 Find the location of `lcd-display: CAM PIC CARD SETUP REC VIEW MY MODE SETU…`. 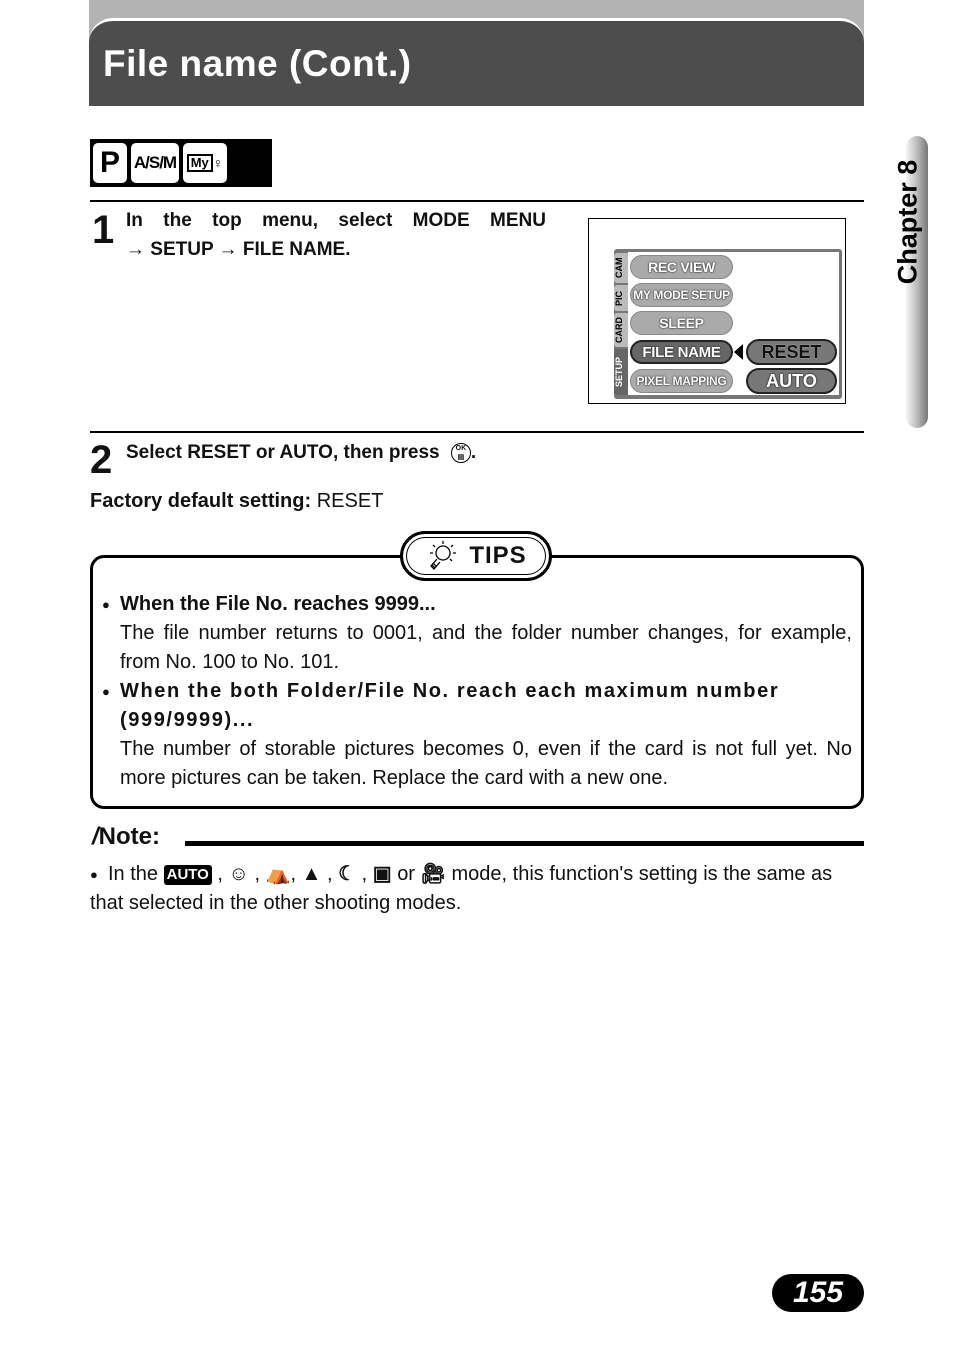

lcd-display: CAM PIC CARD SETUP REC VIEW MY MODE SETU… is located at coordinates (728, 324).